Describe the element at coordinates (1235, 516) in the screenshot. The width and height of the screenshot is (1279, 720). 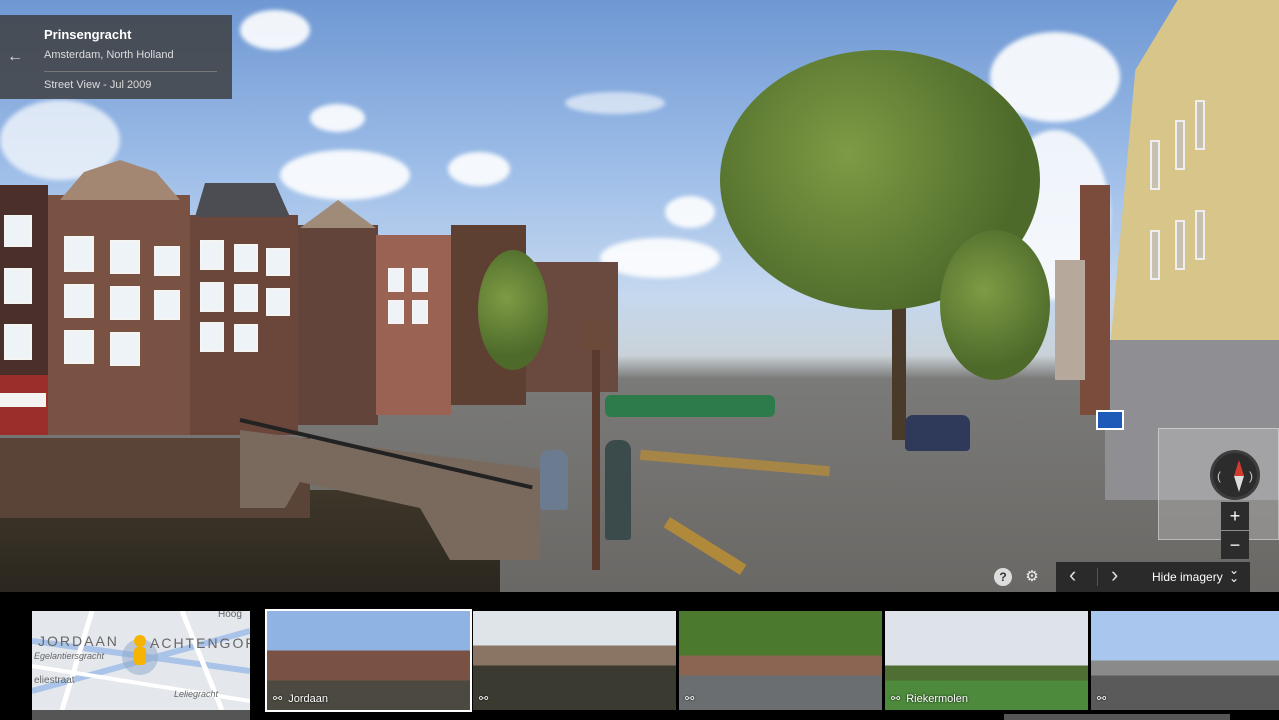
I see `zoom-in-button: +` at that location.